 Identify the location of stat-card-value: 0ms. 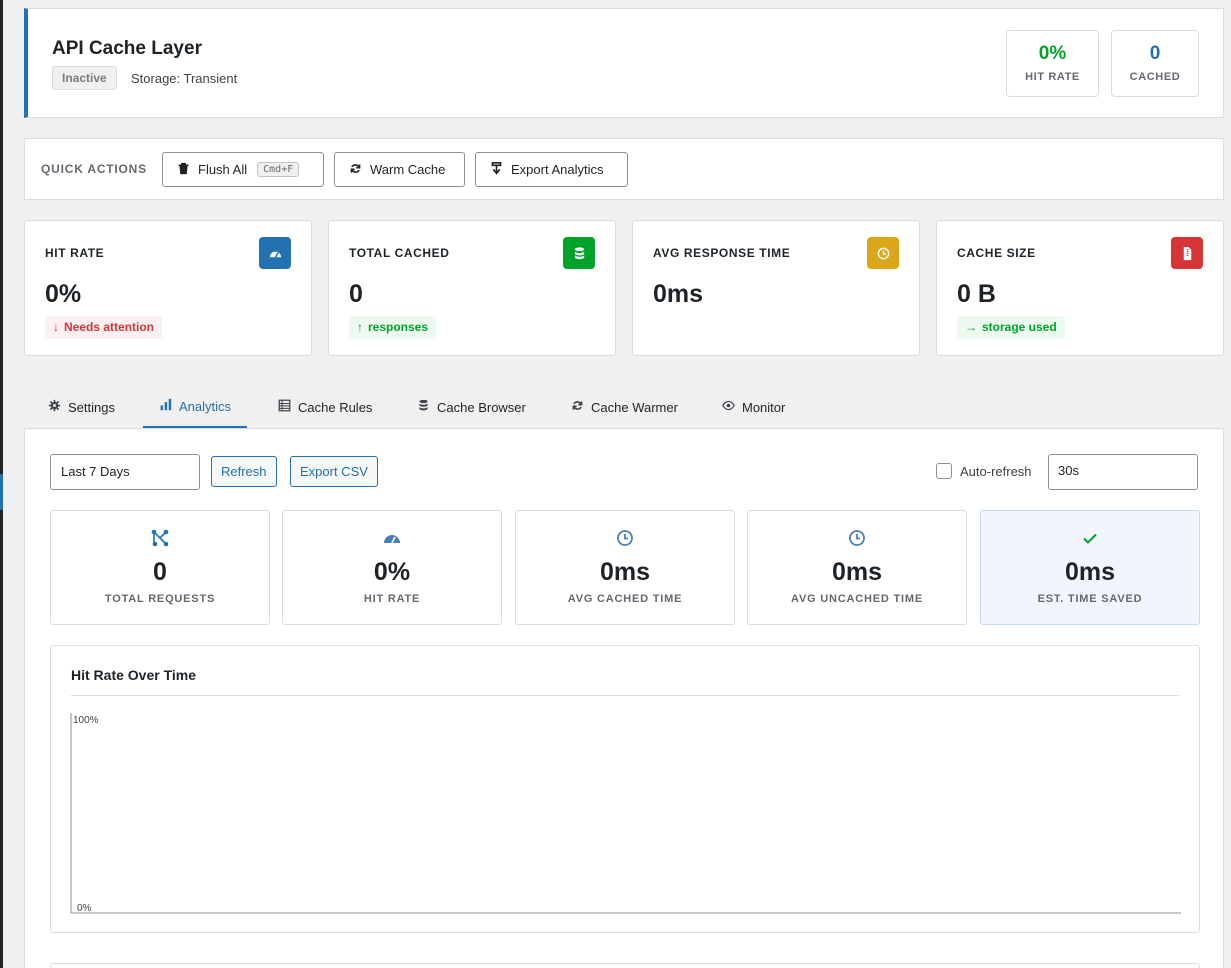
(678, 294).